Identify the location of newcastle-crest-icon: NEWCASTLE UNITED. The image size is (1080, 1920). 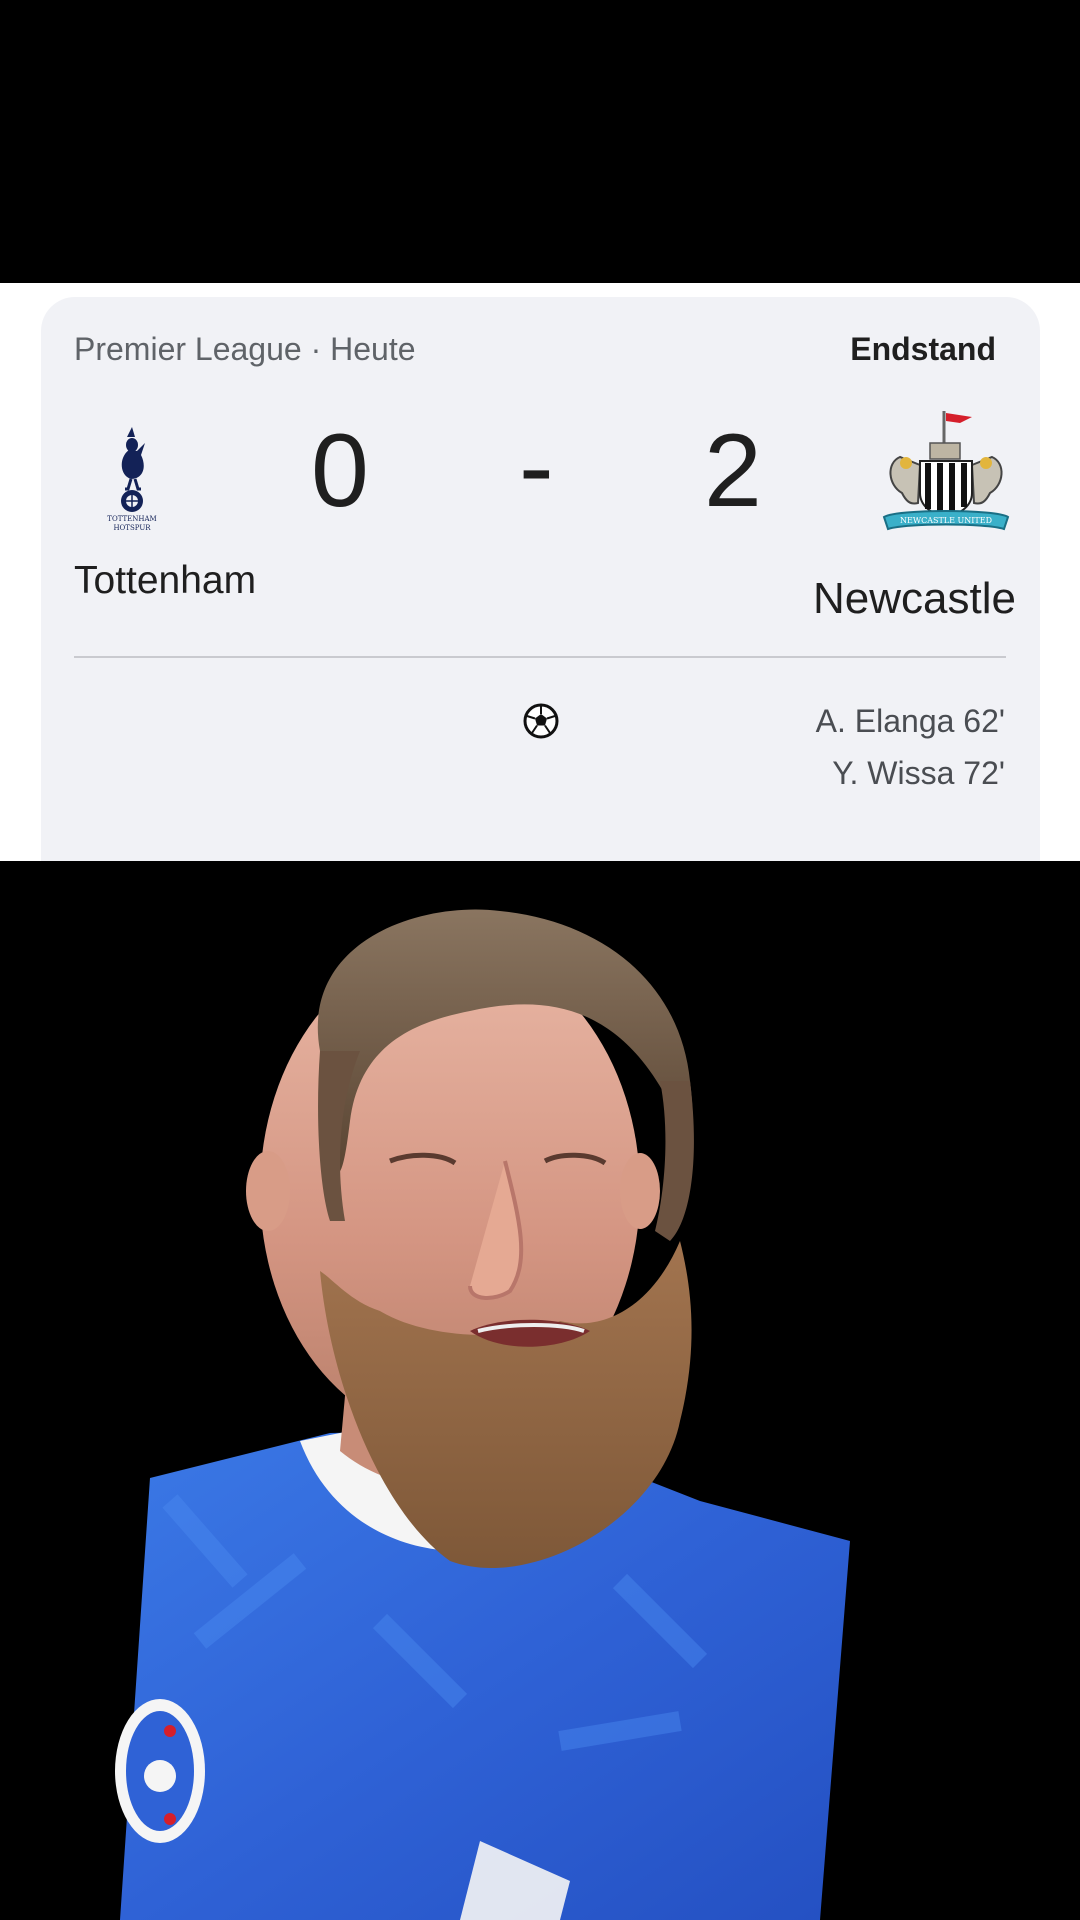
(946, 471).